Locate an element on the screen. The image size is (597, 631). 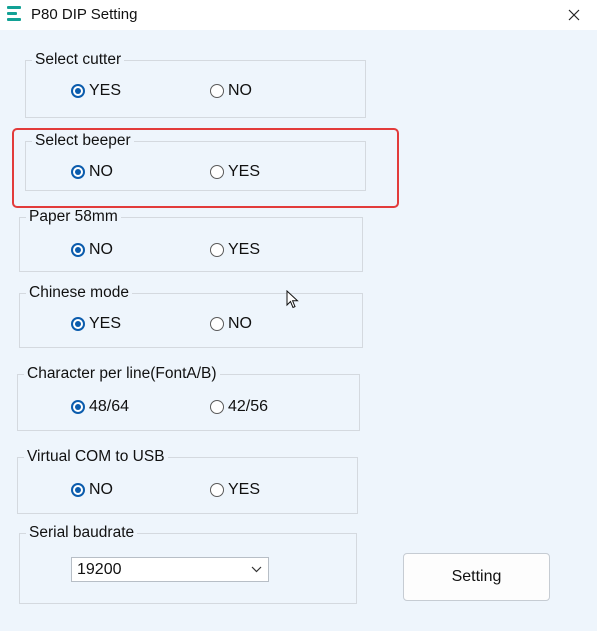
virtual-com-no-radio: NO is located at coordinates (92, 490).